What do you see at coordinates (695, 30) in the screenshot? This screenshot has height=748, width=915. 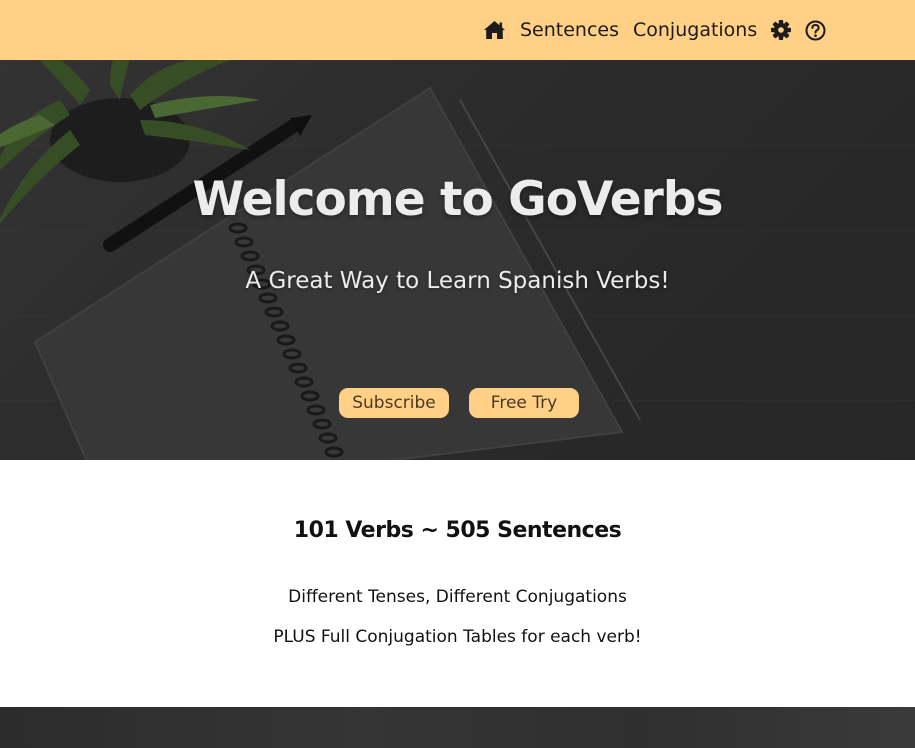 I see `nav-link-conjugations: Conjugations` at bounding box center [695, 30].